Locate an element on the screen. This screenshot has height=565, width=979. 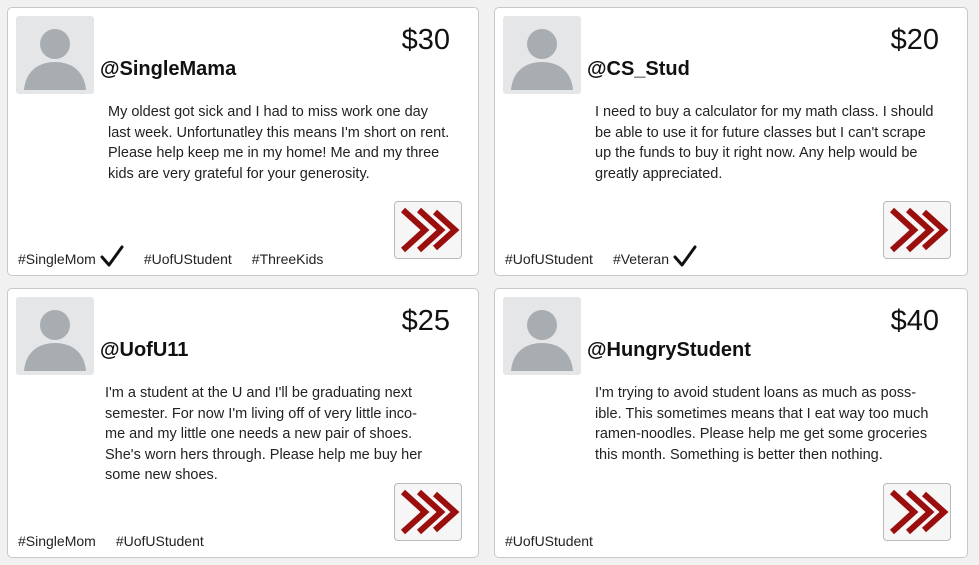
tag-list: #UofUStudent #Veteran is located at coordinates (601, 256).